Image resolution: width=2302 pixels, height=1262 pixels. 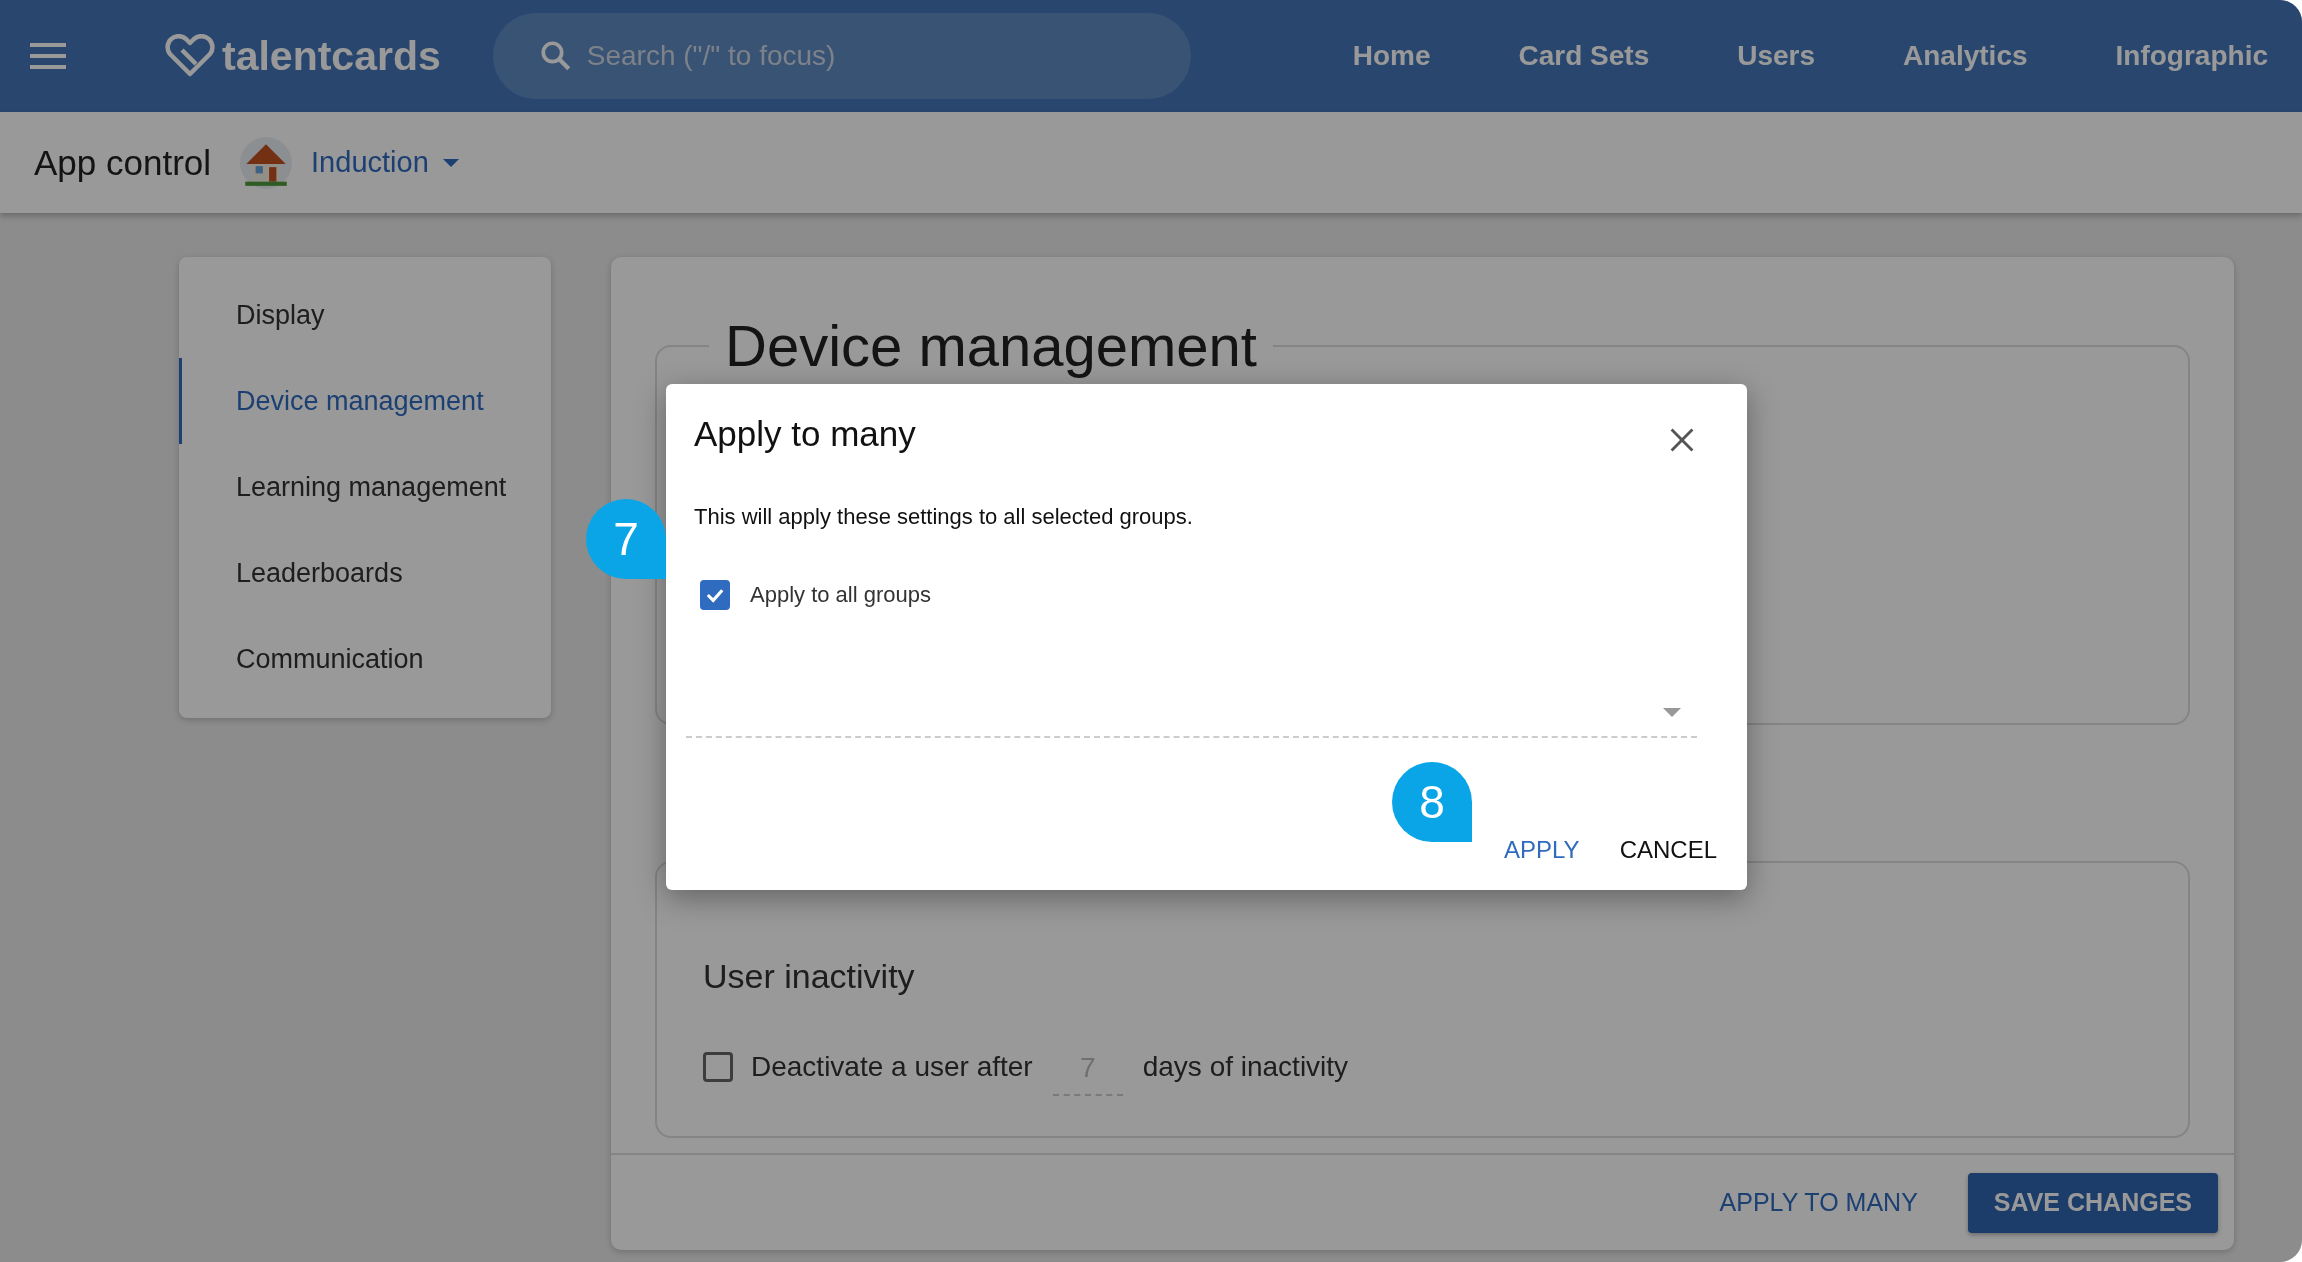 What do you see at coordinates (1542, 850) in the screenshot?
I see `dialog-button: APPLY` at bounding box center [1542, 850].